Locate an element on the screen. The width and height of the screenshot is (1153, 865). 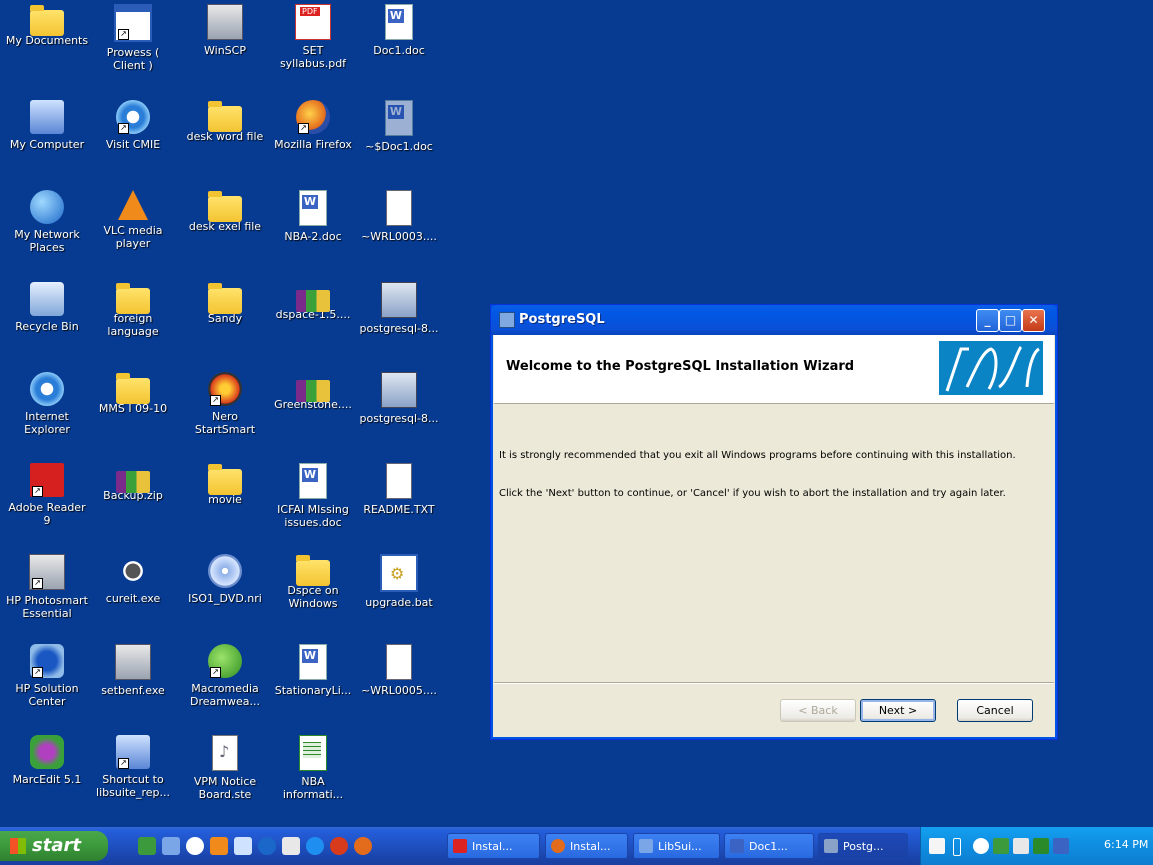
window-titlebar: PostgreSQL _ □ ✕ is located at coordinates (774, 320).